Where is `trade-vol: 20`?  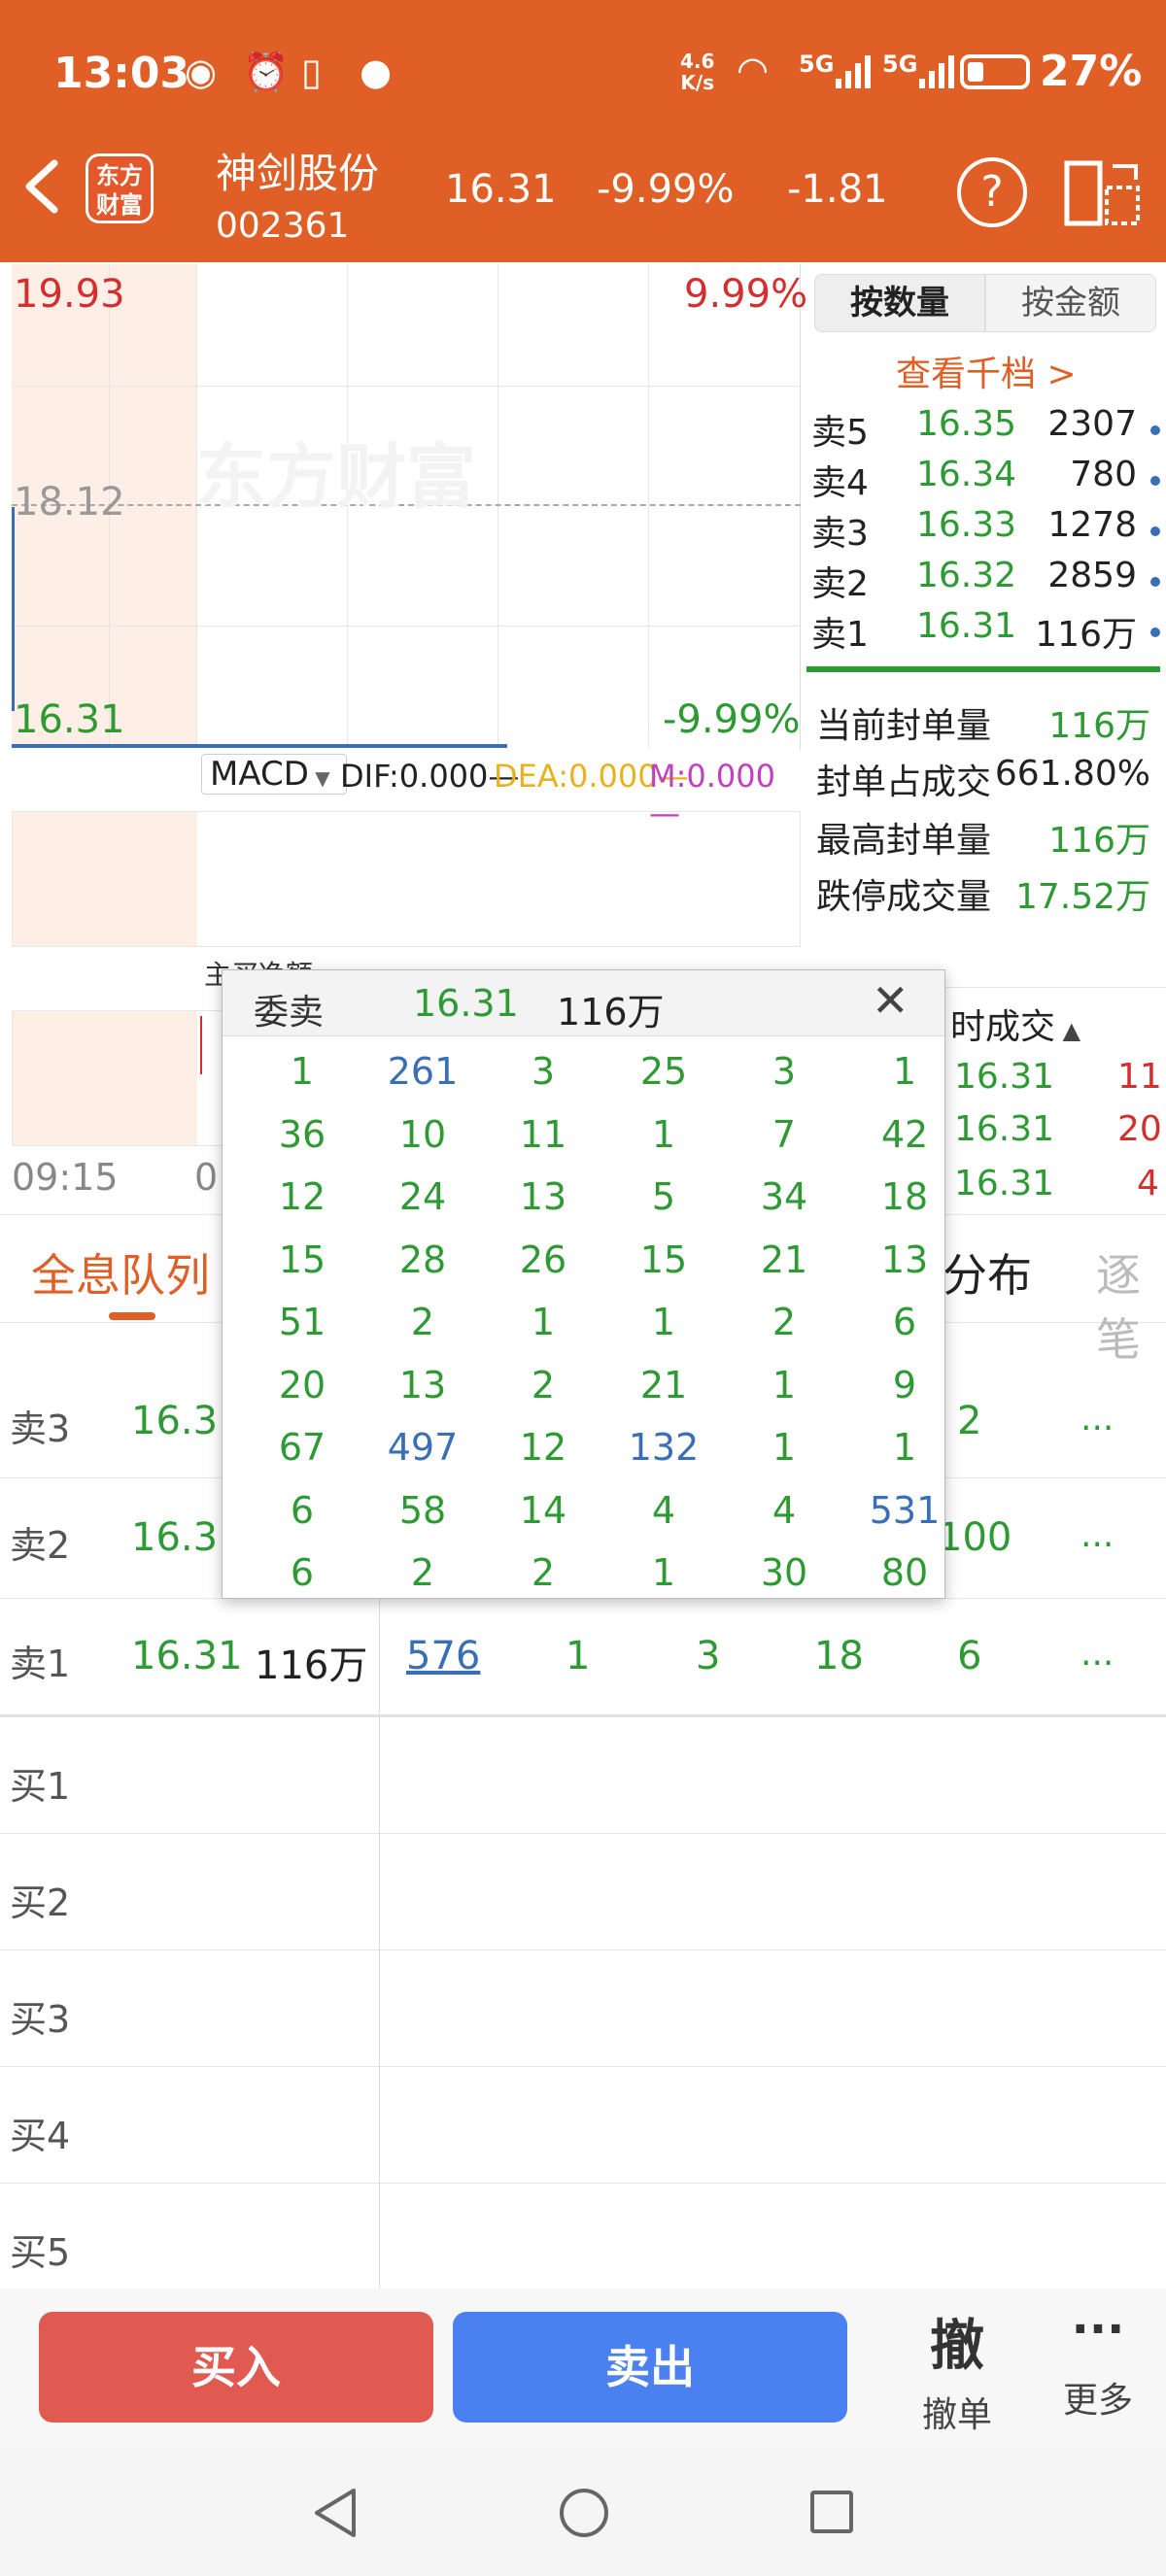
trade-vol: 20 is located at coordinates (1139, 1129).